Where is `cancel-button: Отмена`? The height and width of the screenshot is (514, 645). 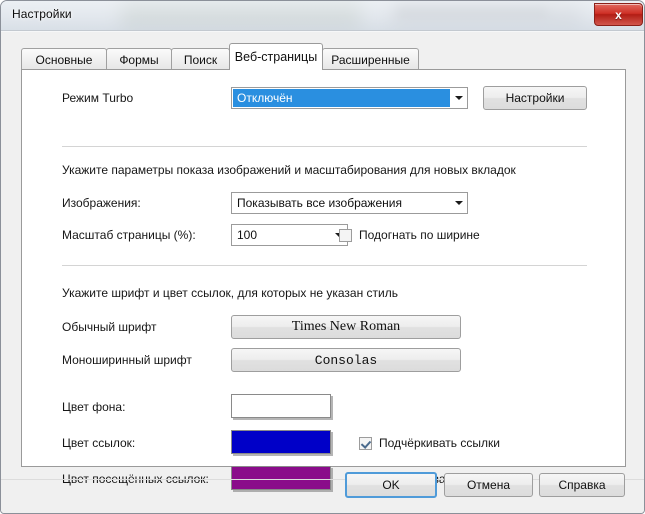
cancel-button: Отмена is located at coordinates (488, 485).